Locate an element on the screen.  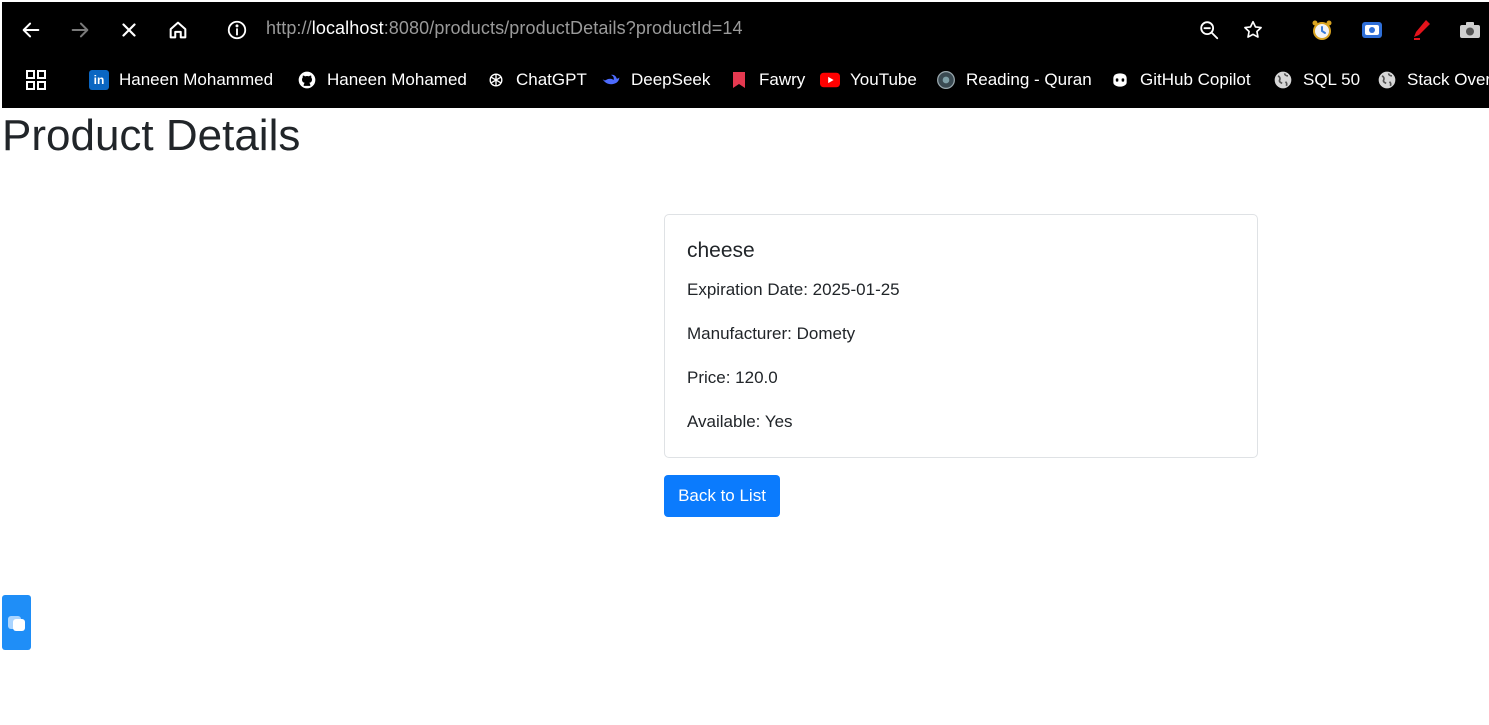
bookmark-label: Haneen Mohamed is located at coordinates (397, 79).